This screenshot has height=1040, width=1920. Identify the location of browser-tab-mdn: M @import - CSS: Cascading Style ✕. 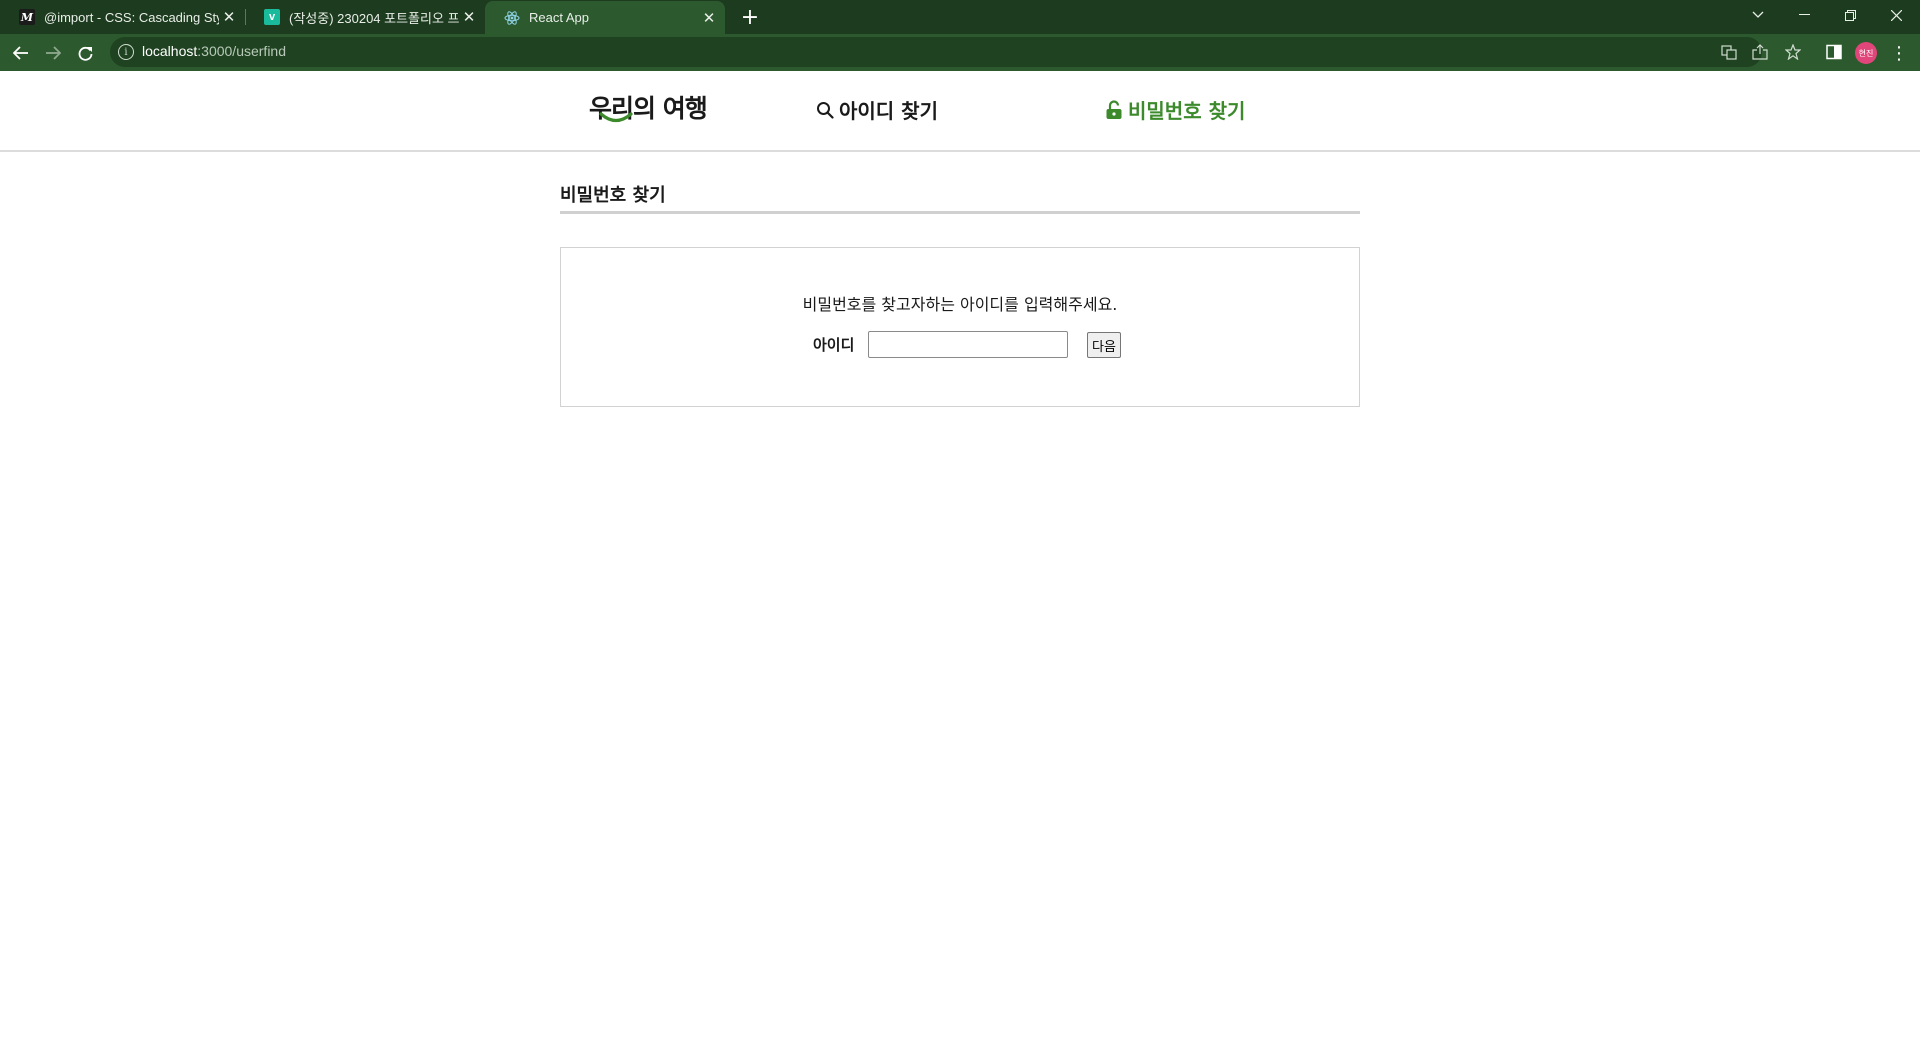
(122, 17).